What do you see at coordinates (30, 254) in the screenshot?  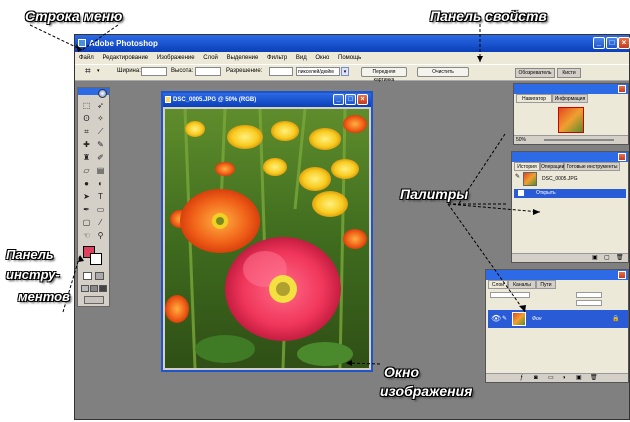 I see `annotation-toolbox-line1: Панель` at bounding box center [30, 254].